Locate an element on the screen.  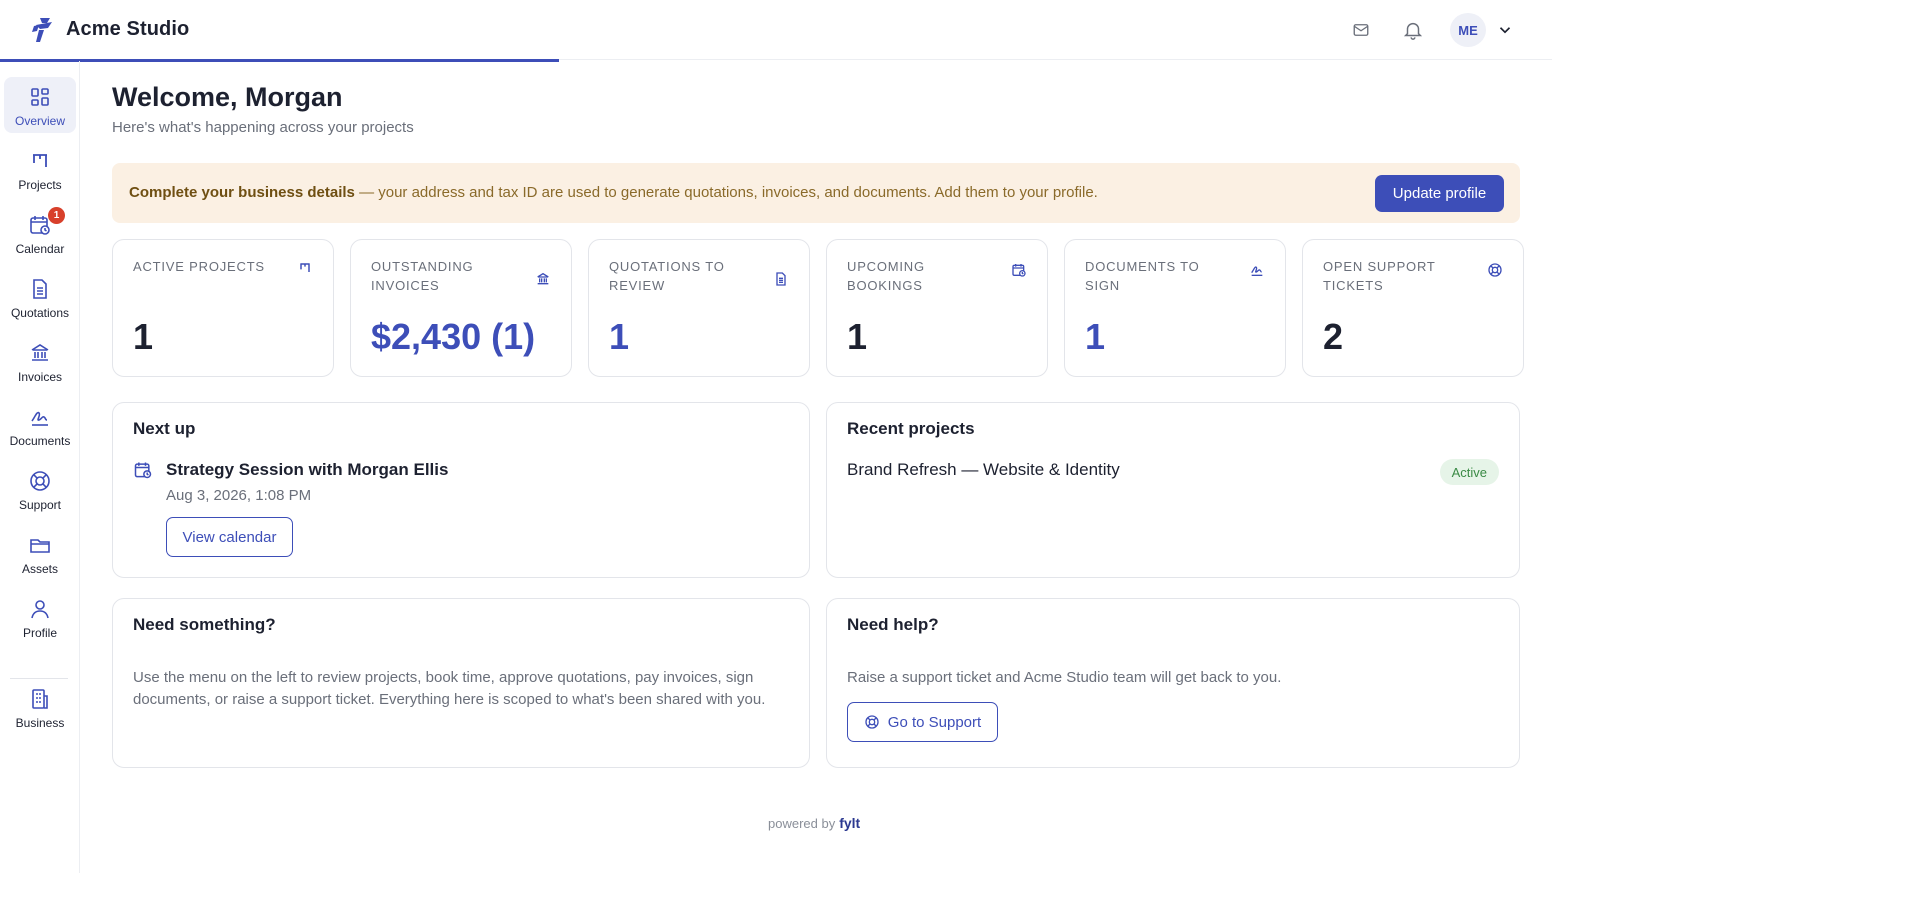
brand-logo-icon is located at coordinates (42, 30).